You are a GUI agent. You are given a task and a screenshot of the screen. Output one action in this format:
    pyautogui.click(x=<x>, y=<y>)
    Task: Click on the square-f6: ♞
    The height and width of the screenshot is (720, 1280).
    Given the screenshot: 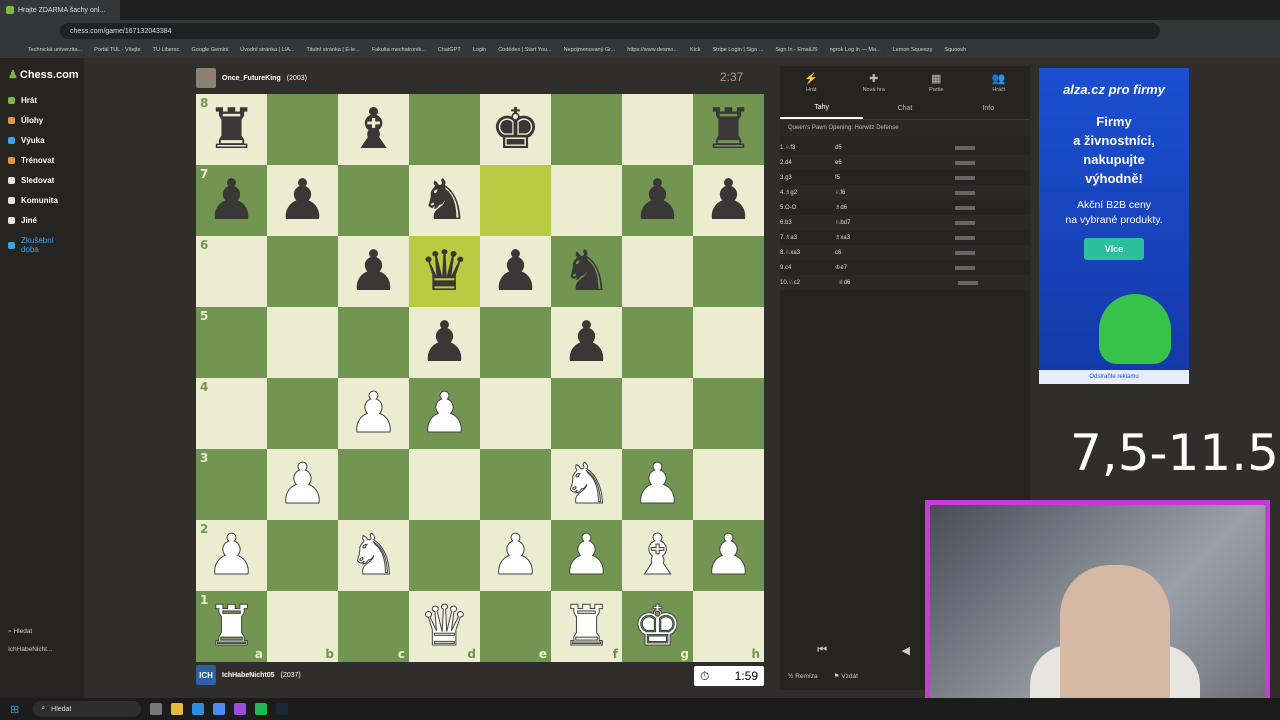 What is the action you would take?
    pyautogui.click(x=586, y=271)
    